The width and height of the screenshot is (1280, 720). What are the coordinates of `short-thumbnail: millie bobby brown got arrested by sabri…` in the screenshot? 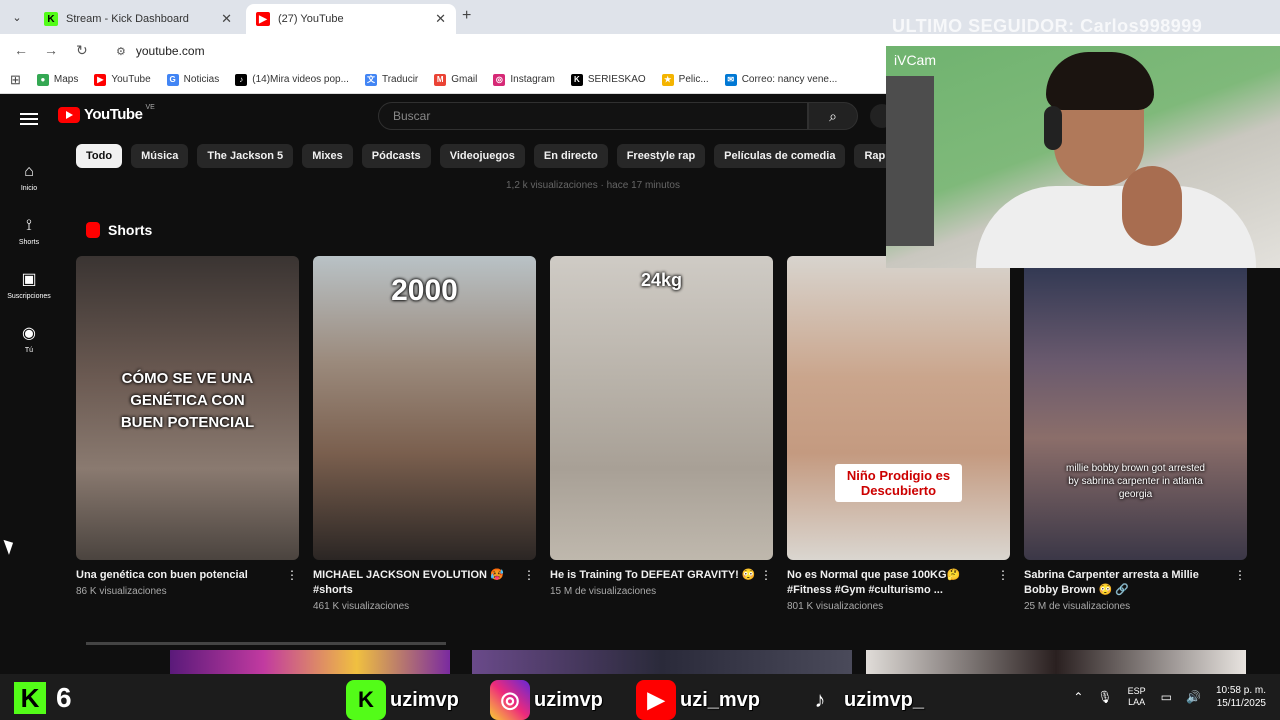 It's located at (1135, 408).